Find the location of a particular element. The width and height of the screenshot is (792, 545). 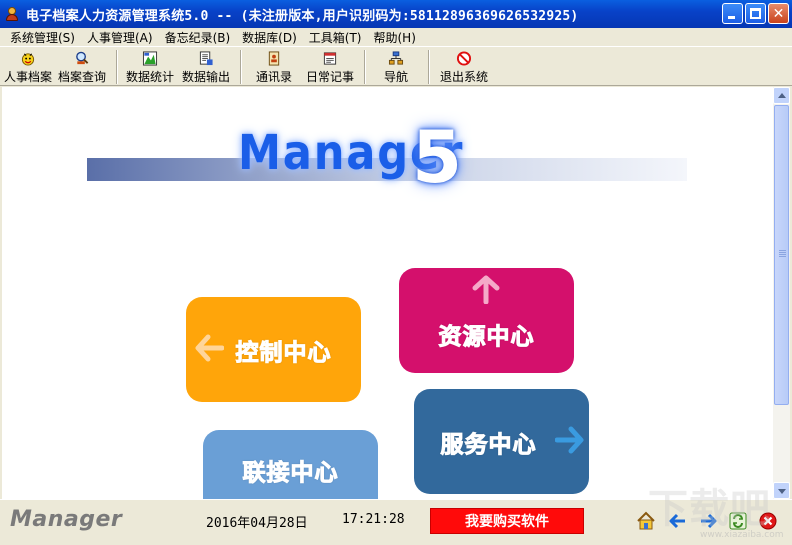

menu-memo: 备忘纪录(B) is located at coordinates (198, 37).